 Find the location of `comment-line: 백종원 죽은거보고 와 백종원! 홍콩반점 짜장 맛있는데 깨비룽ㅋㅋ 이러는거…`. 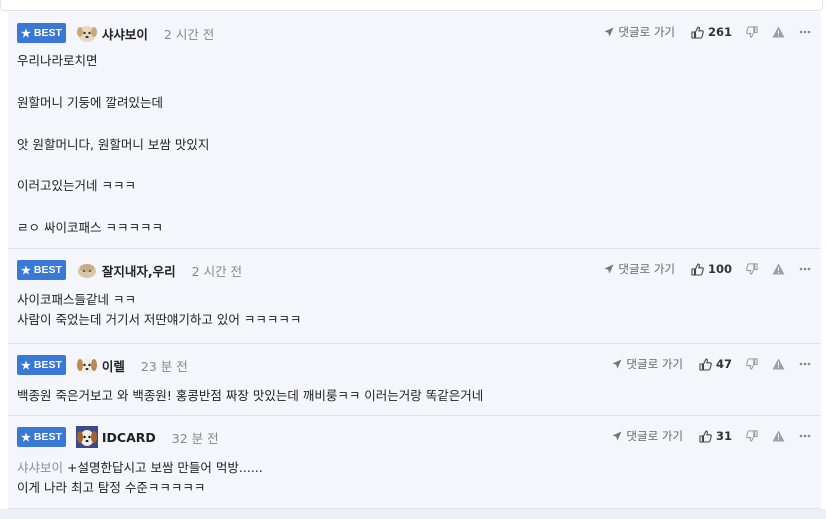

comment-line: 백종원 죽은거보고 와 백종원! 홍콩반점 짜장 맛있는데 깨비룽ㅋㅋ 이러는거… is located at coordinates (250, 395).